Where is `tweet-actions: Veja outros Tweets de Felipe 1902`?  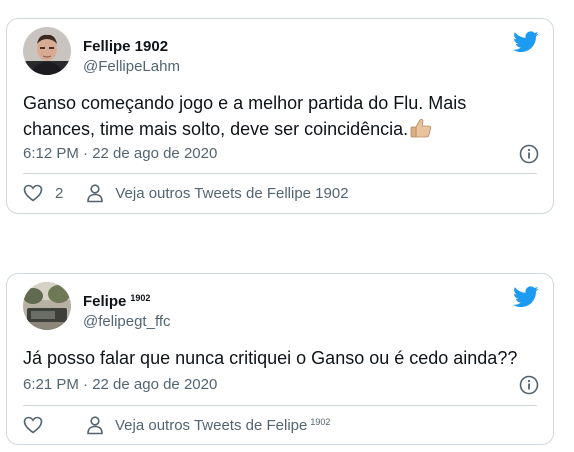 tweet-actions: Veja outros Tweets de Felipe 1902 is located at coordinates (280, 425).